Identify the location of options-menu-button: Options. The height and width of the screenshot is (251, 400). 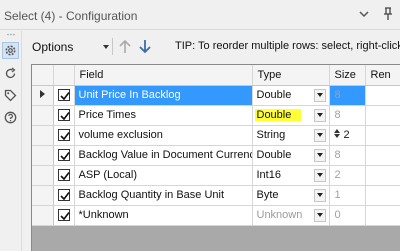
(52, 47).